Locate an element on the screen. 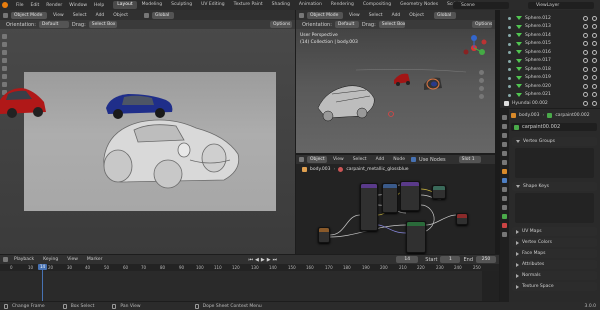  scene-tab-icon is located at coordinates (504, 153).